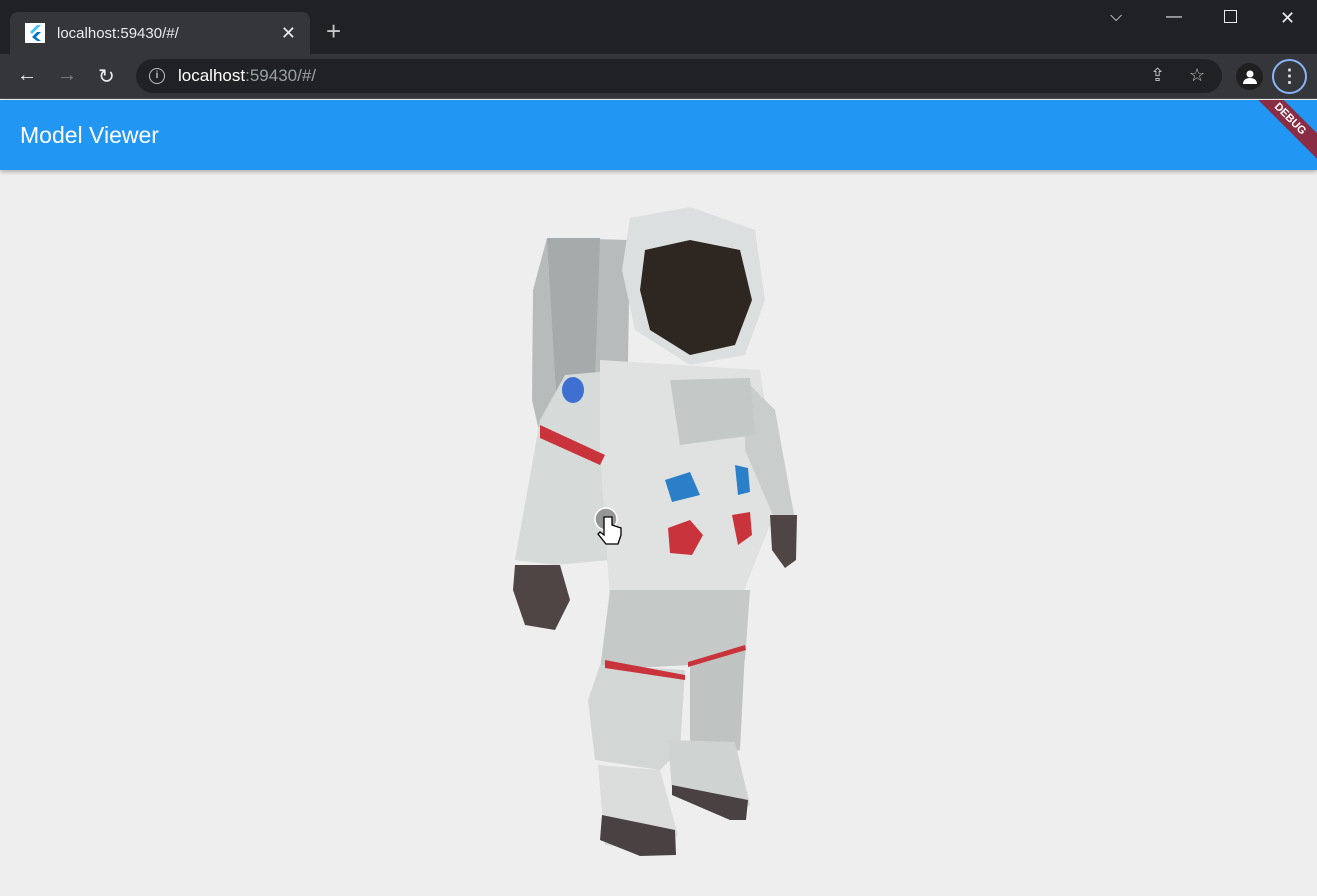  What do you see at coordinates (679, 76) in the screenshot?
I see `address-bar: i localhost:59430/#/ ⇪ ☆` at bounding box center [679, 76].